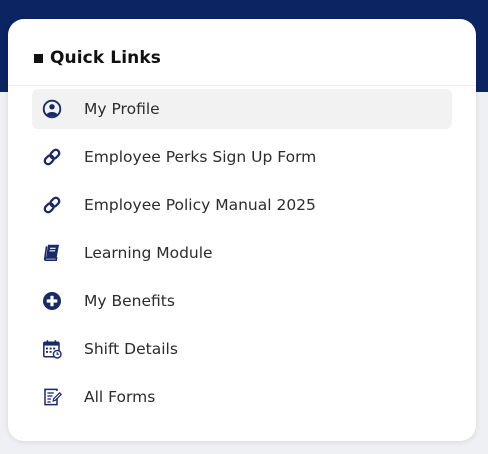 The height and width of the screenshot is (454, 488). I want to click on quick-link-all-forms: All Forms, so click(242, 397).